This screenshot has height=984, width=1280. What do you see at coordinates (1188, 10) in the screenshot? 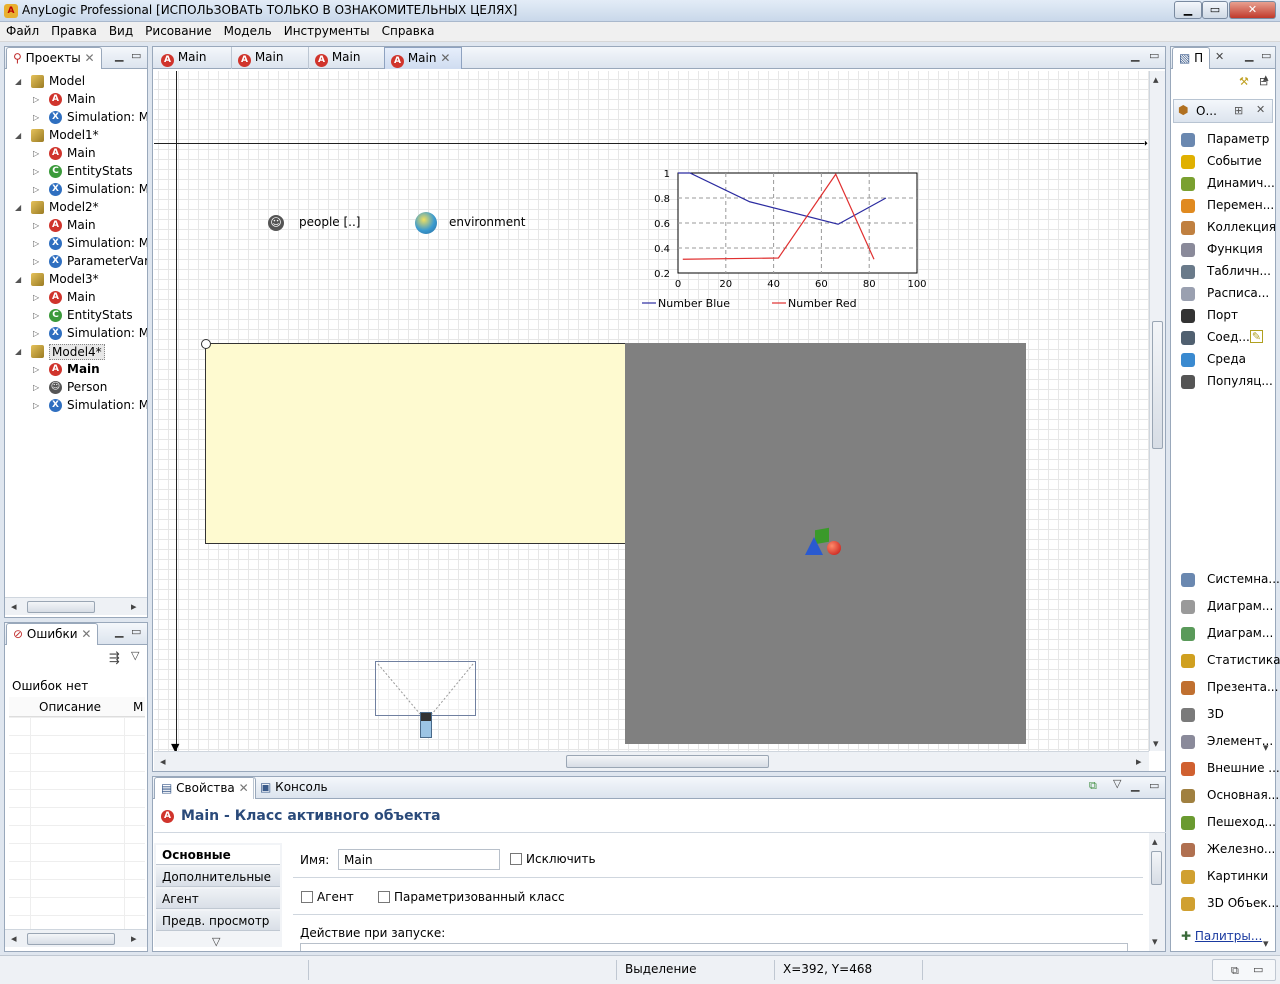
I see `minimize-button: ▁` at bounding box center [1188, 10].